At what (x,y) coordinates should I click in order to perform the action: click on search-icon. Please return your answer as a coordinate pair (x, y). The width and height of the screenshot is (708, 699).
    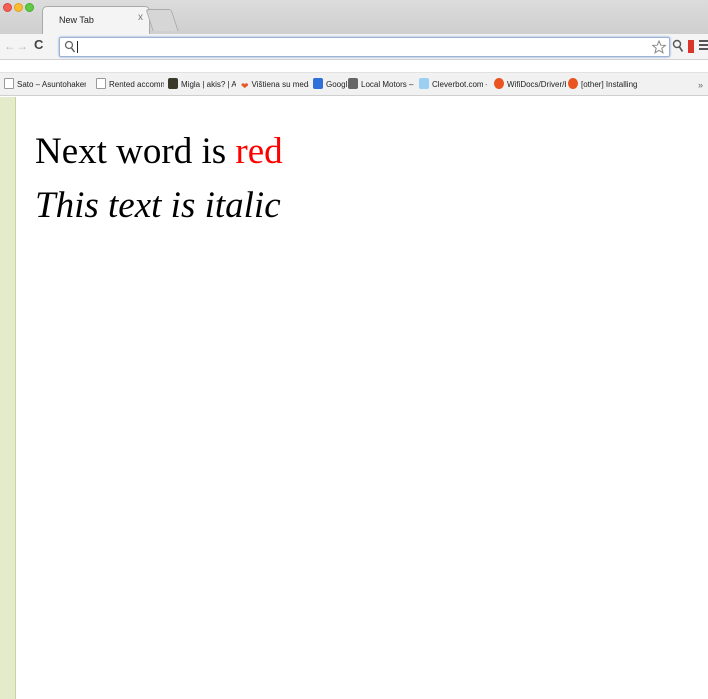
    Looking at the image, I should click on (70, 46).